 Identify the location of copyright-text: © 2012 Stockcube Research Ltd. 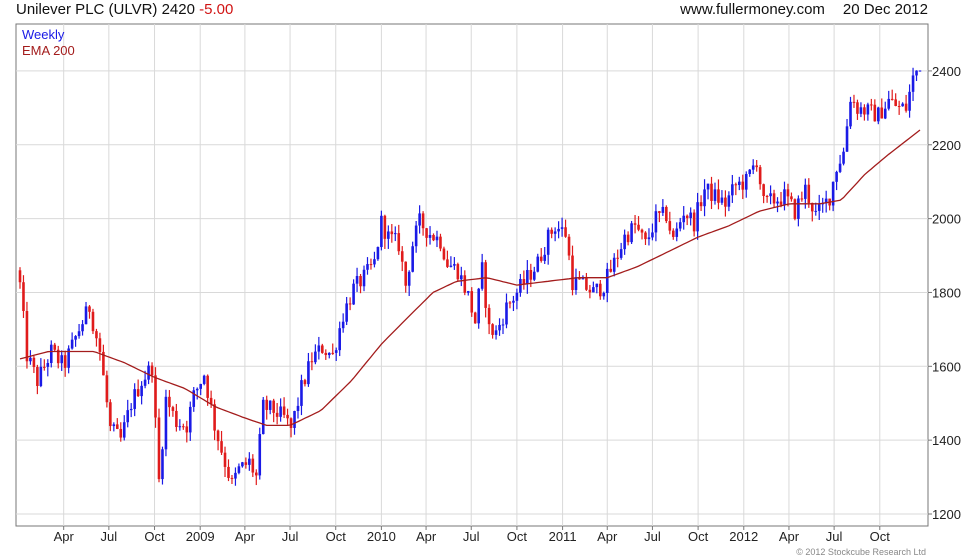
(861, 552).